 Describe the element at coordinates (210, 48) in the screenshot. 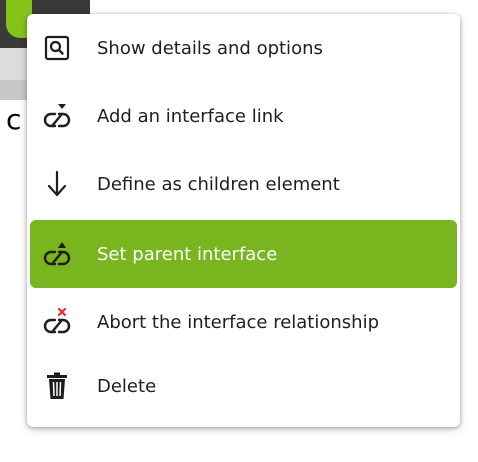

I see `menu-item-label: Show details and options` at that location.